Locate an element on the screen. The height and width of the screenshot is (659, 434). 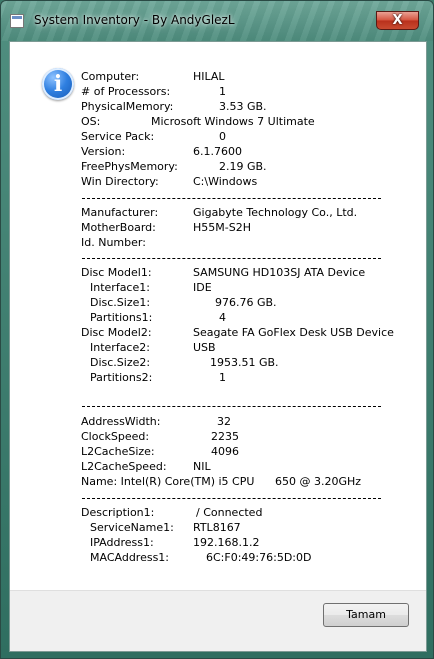
row-disc-size1: Disc.Size1: 976.76 GB. is located at coordinates (246, 302).